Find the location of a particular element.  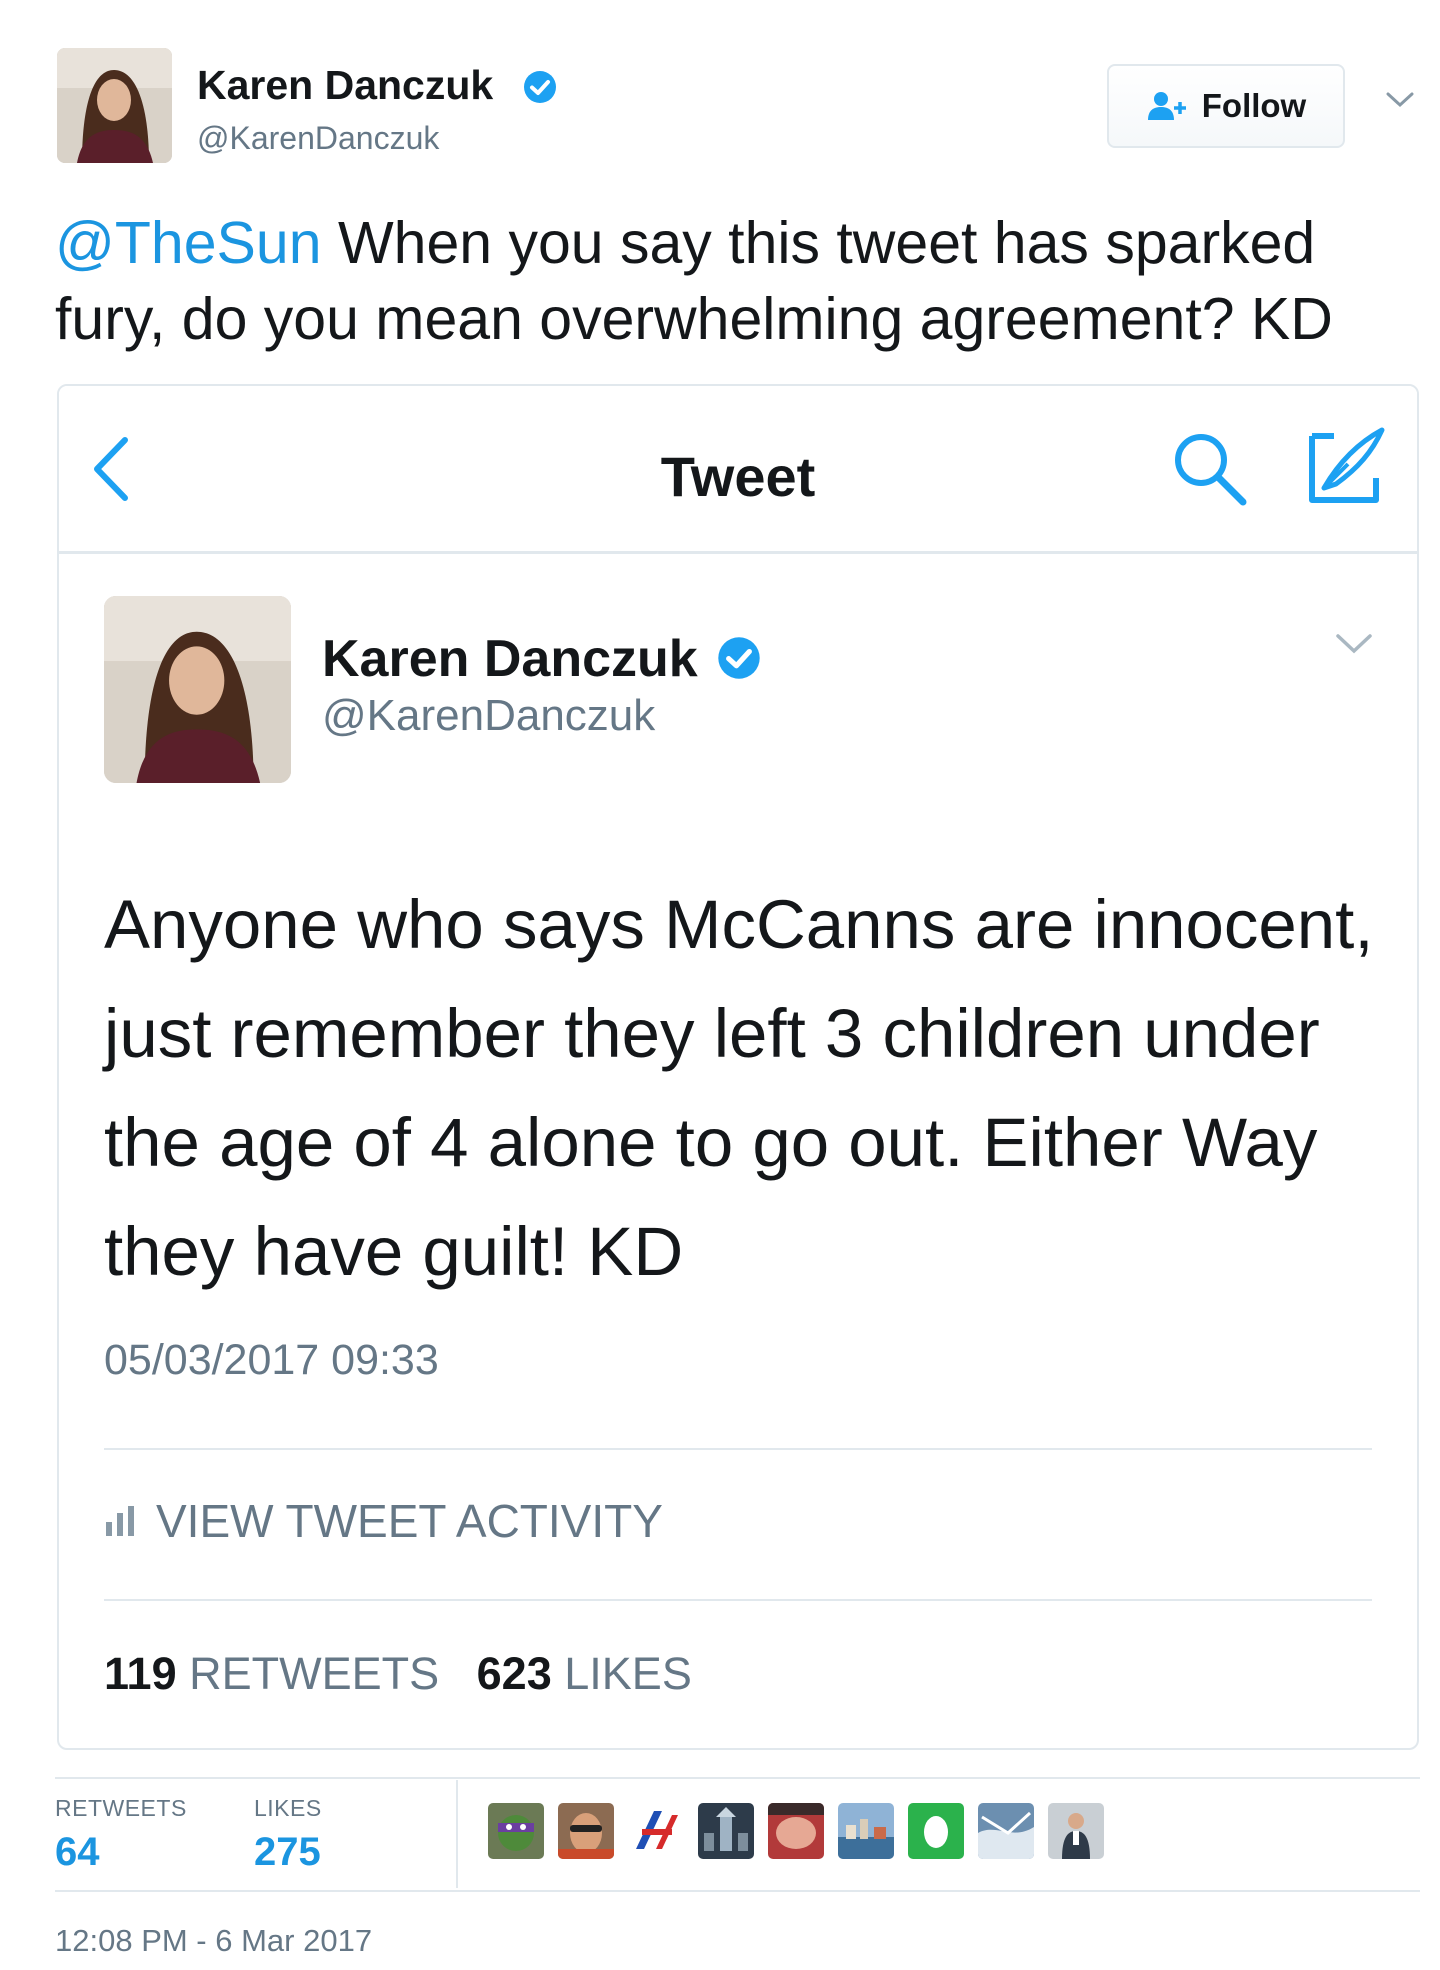

presenter-avatar is located at coordinates (1076, 1831).